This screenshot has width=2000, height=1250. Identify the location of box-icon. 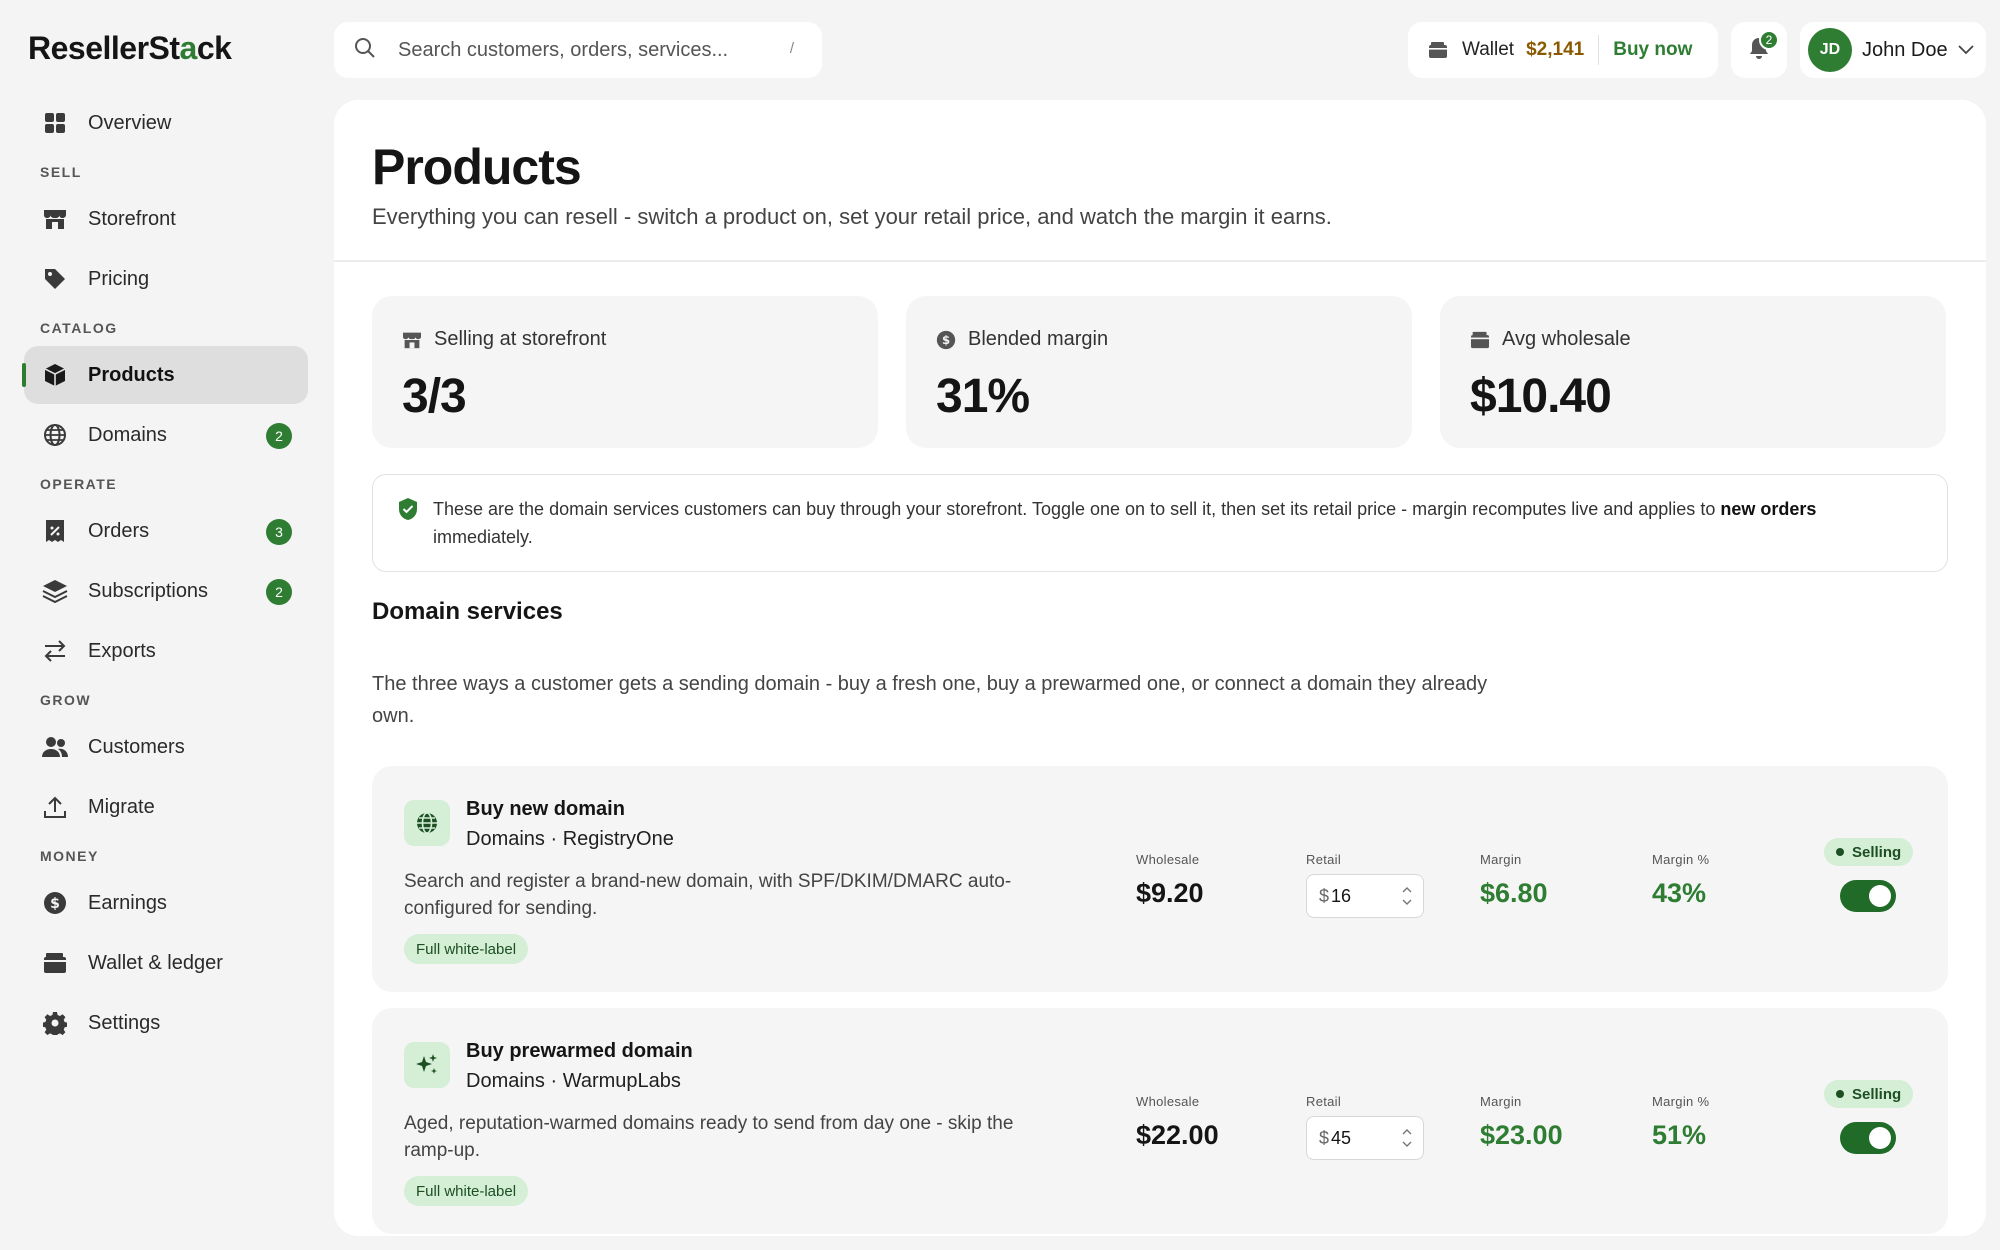
(55, 375).